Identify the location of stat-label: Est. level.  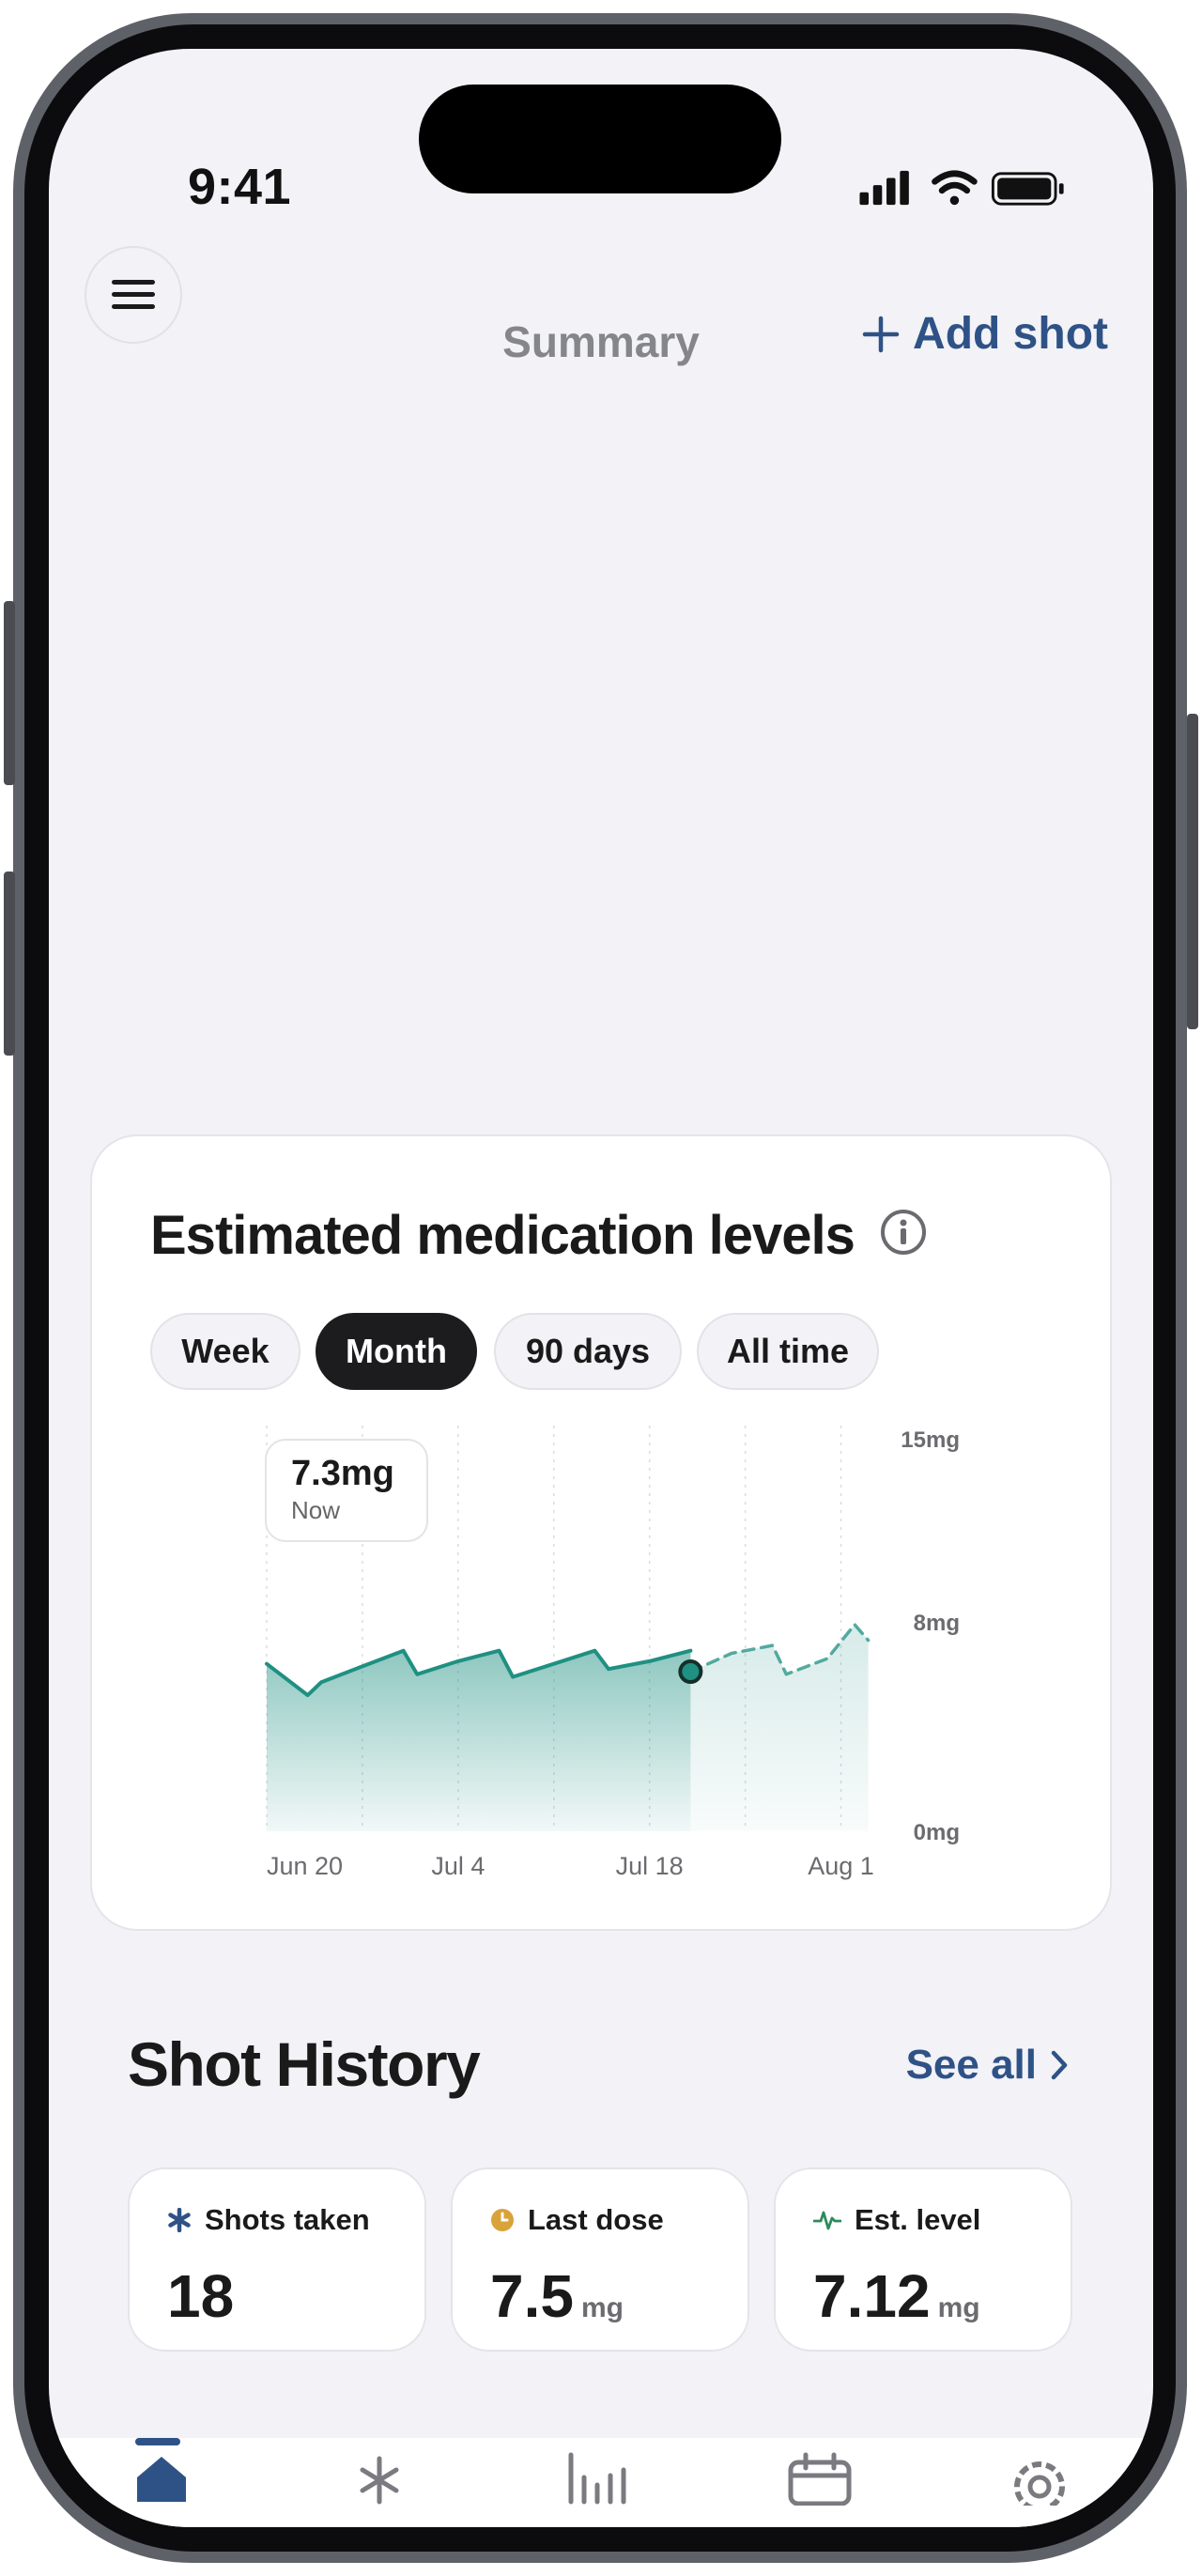
(918, 2219).